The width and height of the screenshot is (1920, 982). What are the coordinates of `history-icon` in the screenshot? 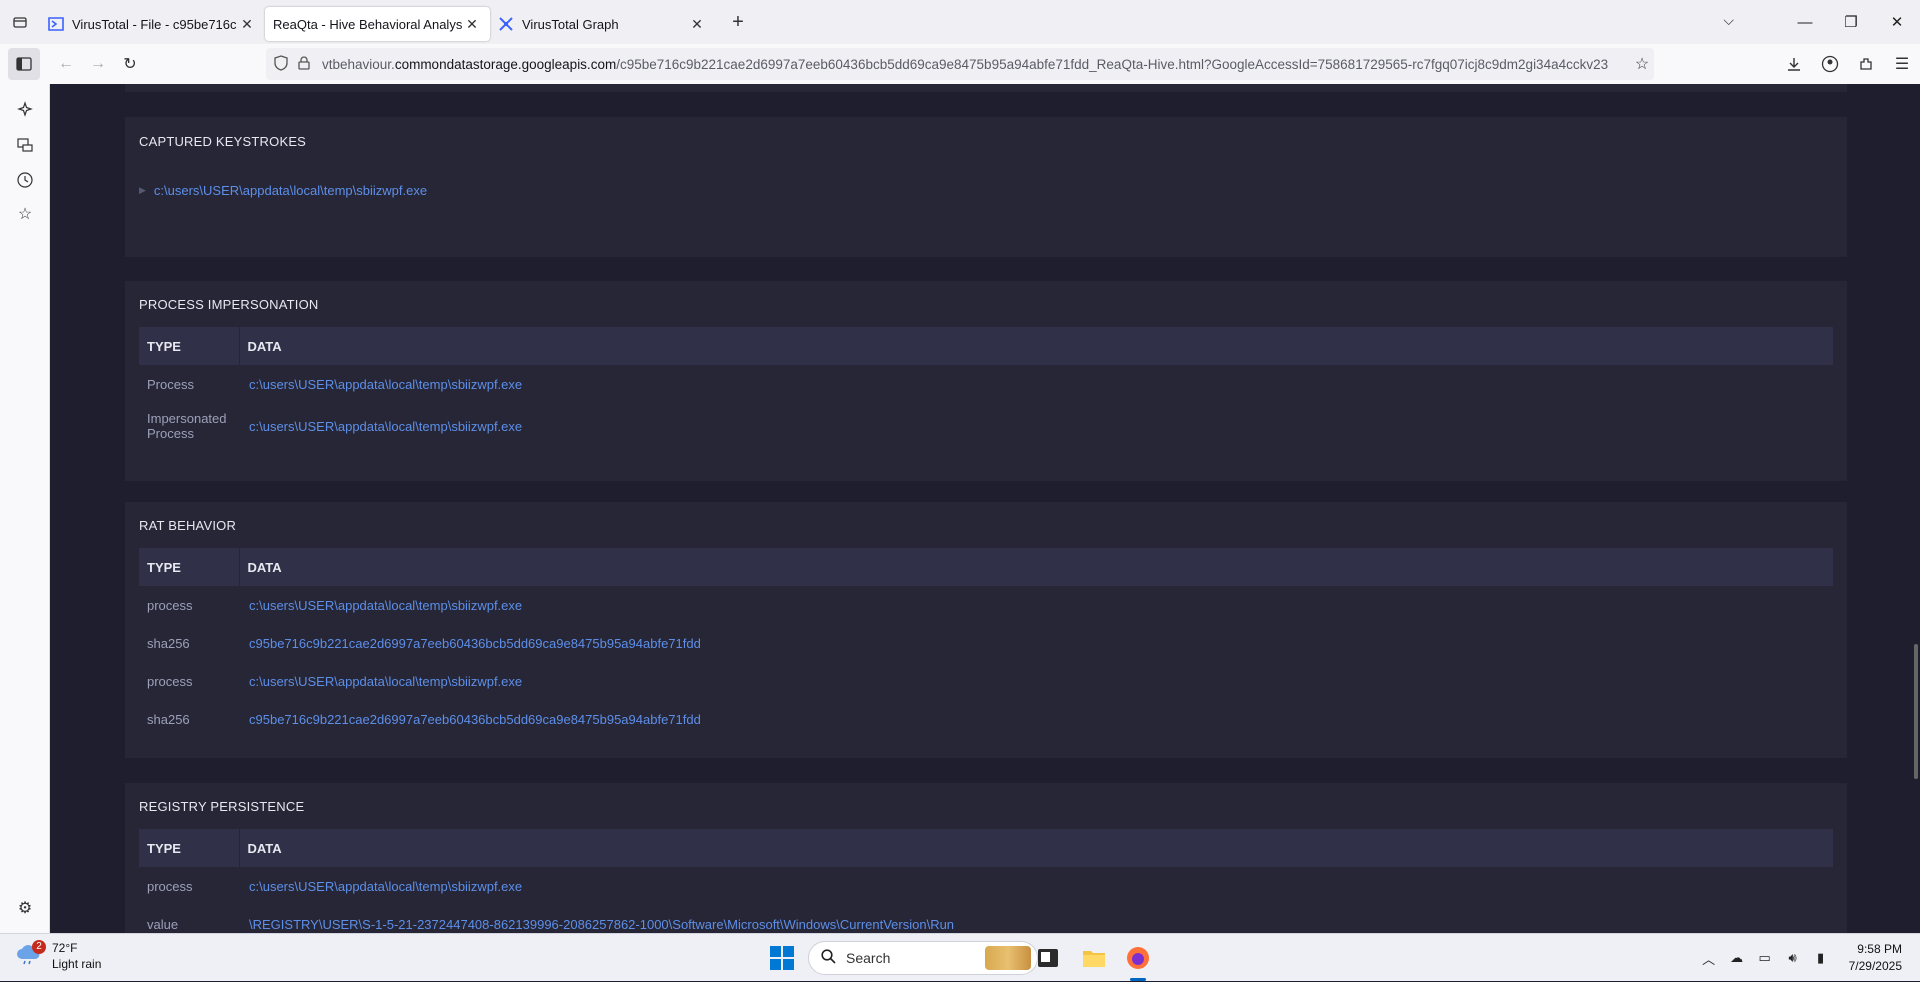 It's located at (25, 180).